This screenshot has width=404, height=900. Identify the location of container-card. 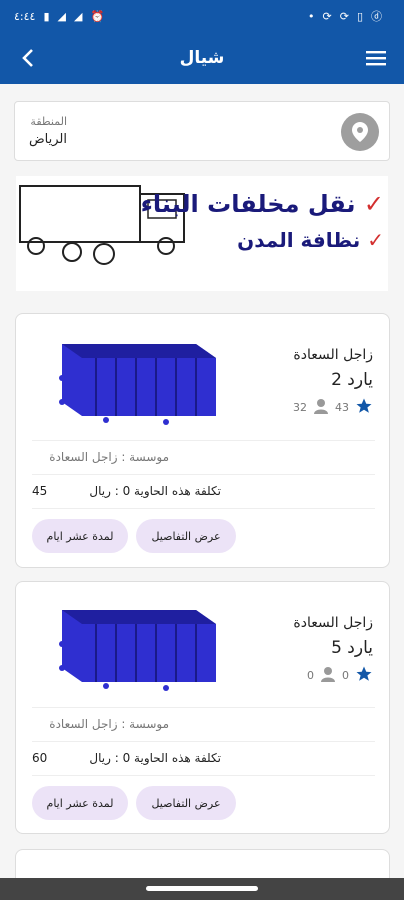
(202, 863).